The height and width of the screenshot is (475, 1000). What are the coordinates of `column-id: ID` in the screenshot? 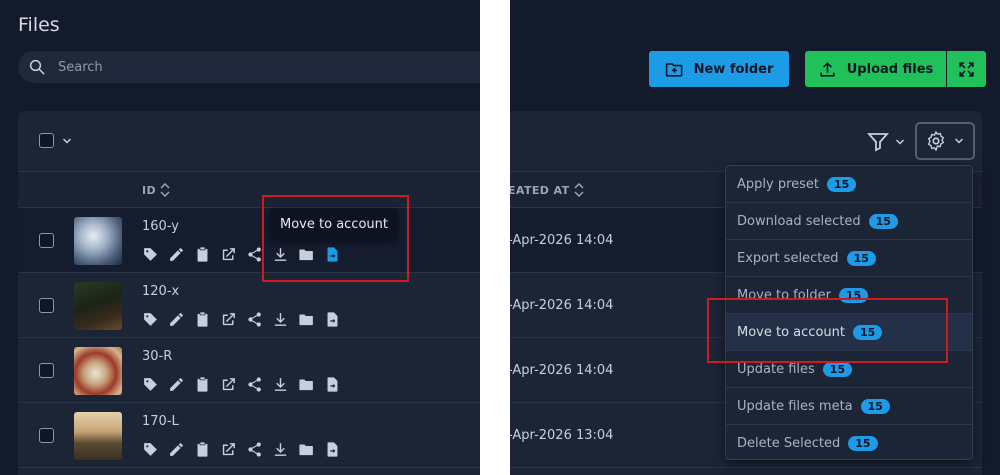 It's located at (156, 190).